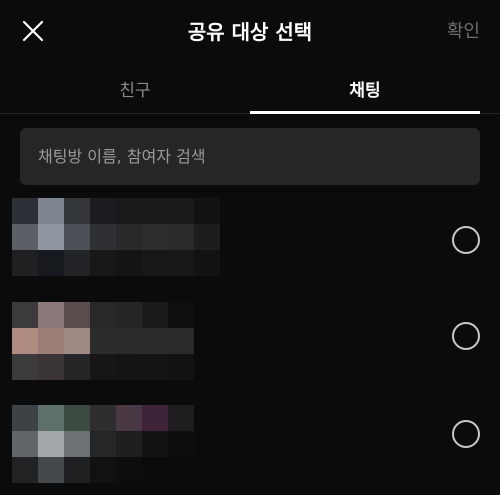  I want to click on close-button, so click(33, 31).